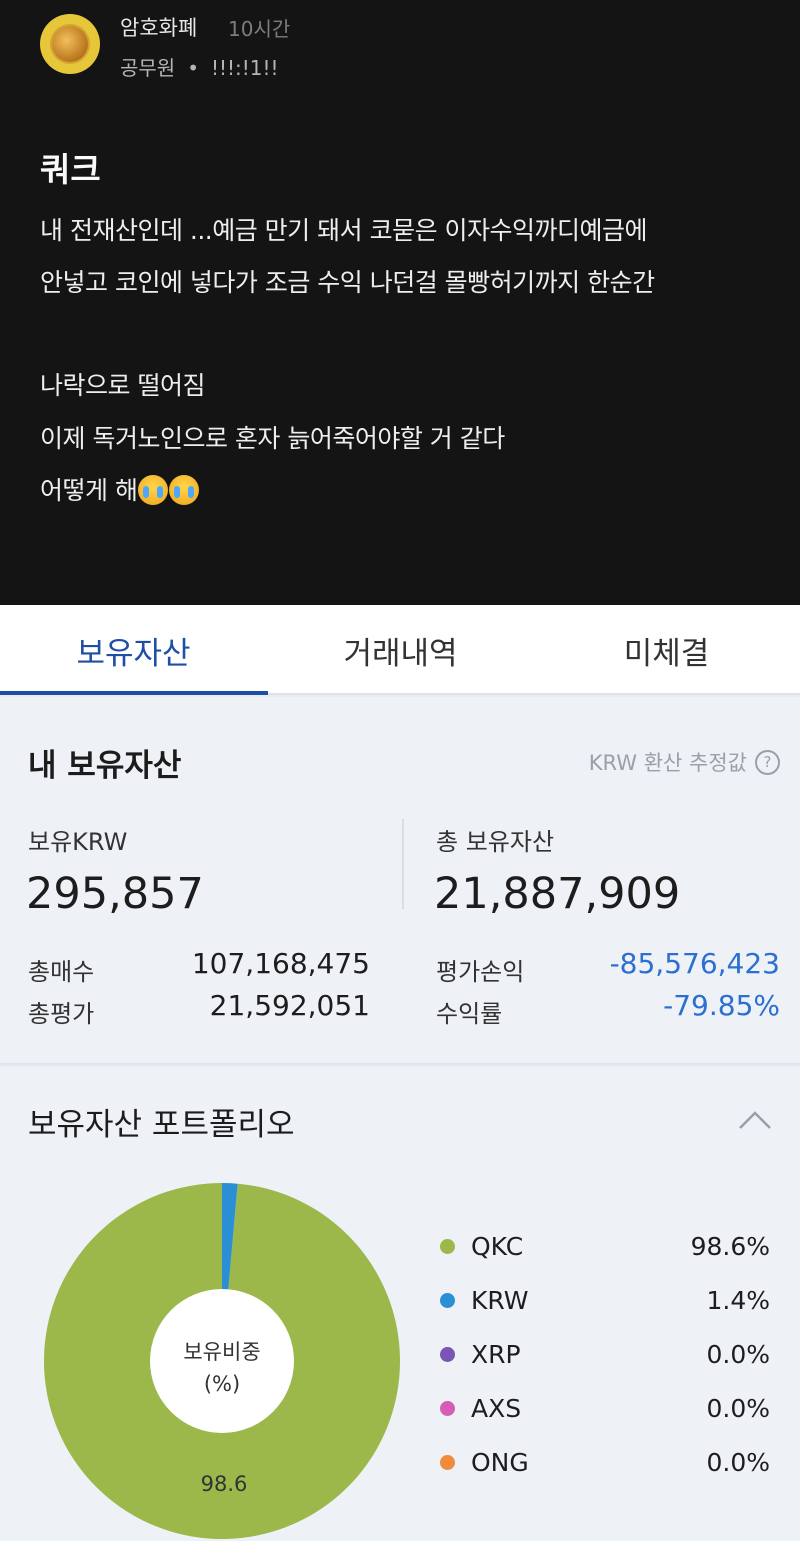 Image resolution: width=800 pixels, height=1541 pixels. I want to click on author-meta: 공무원 • !!!:!1!!, so click(199, 66).